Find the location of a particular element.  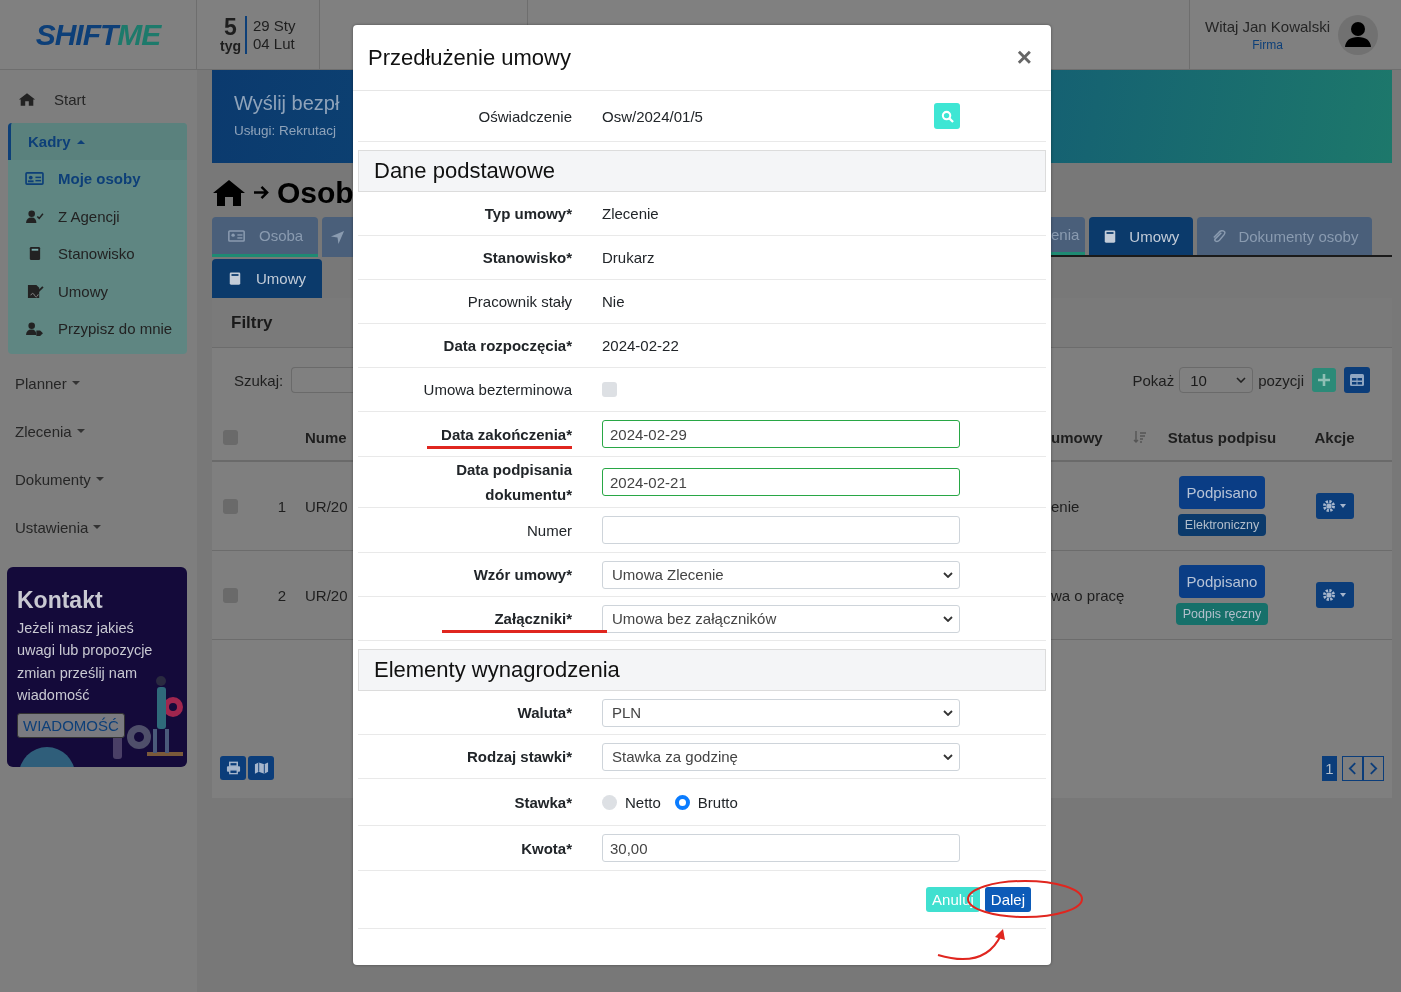

field-label: Rodzaj stawki* is located at coordinates (519, 757).